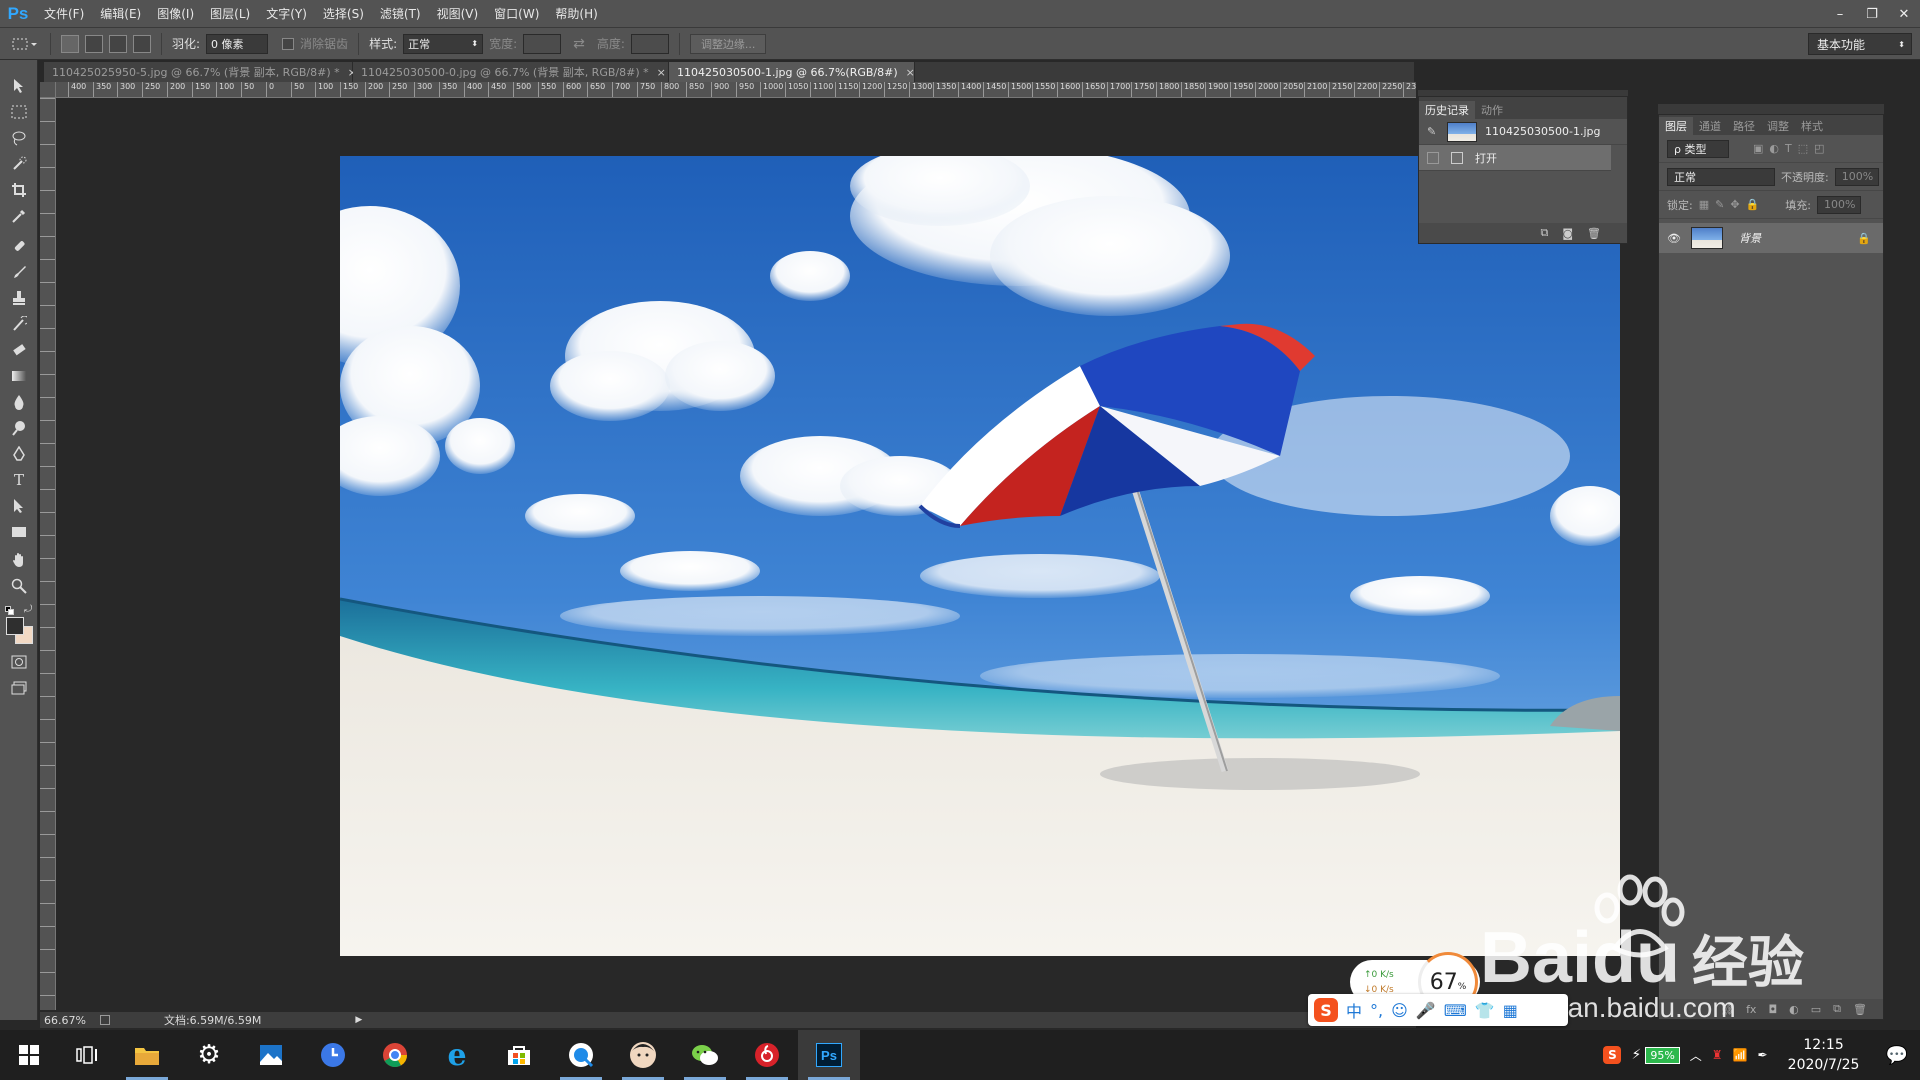 This screenshot has width=1920, height=1080. I want to click on lasso-tool-icon, so click(19, 138).